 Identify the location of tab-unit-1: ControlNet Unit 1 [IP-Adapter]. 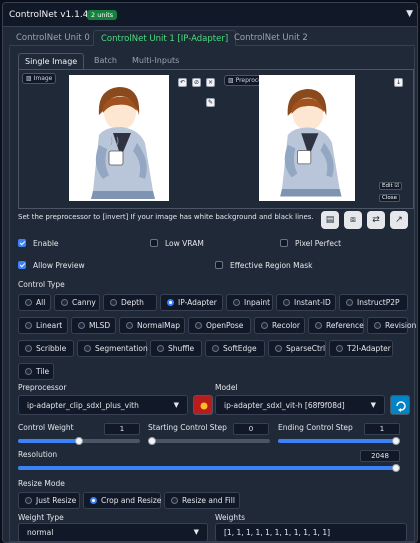
(165, 38).